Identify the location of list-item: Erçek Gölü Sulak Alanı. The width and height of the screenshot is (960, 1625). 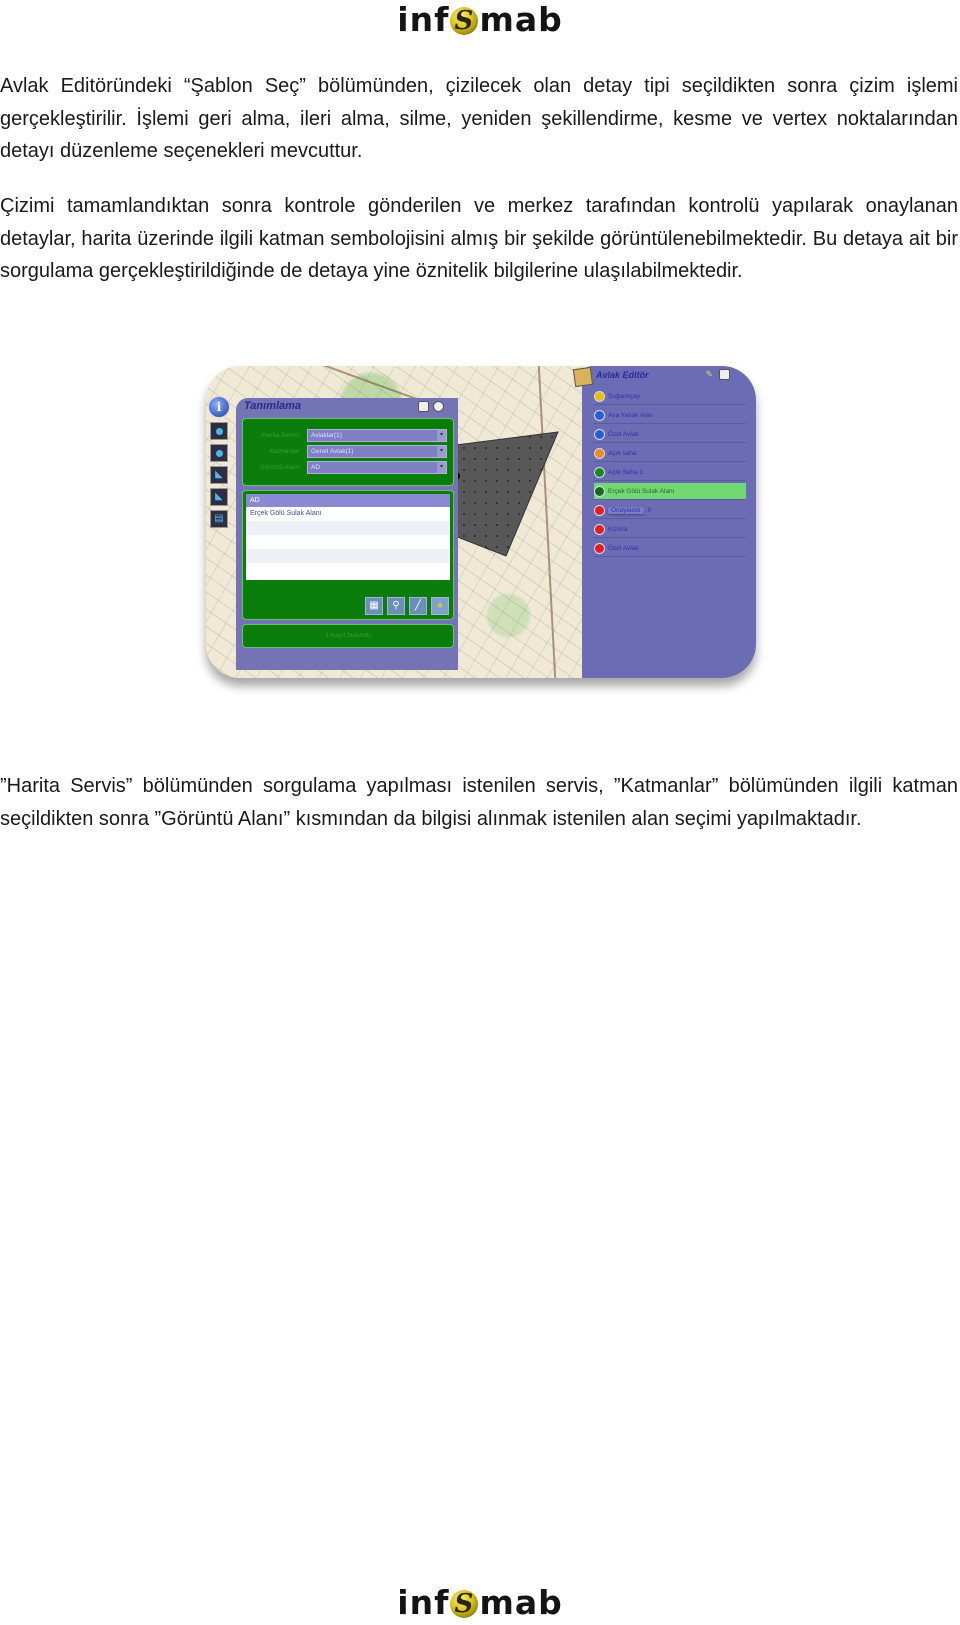
(348, 514).